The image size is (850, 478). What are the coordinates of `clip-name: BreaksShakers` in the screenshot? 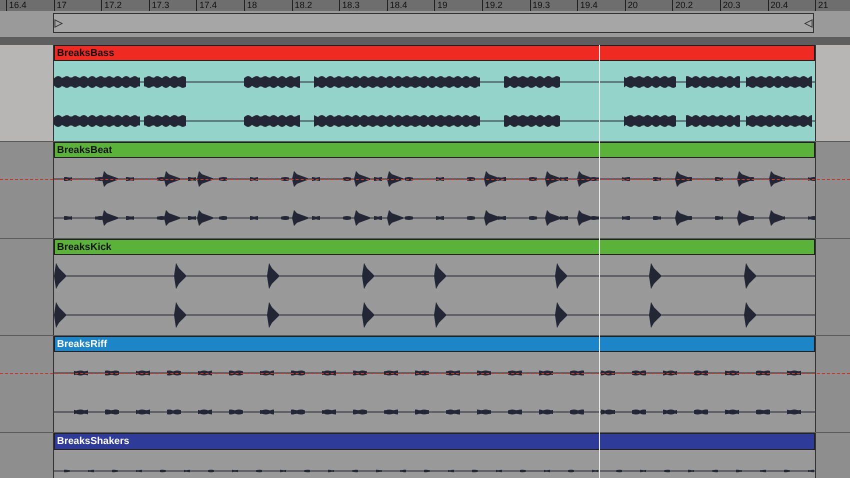 It's located at (93, 441).